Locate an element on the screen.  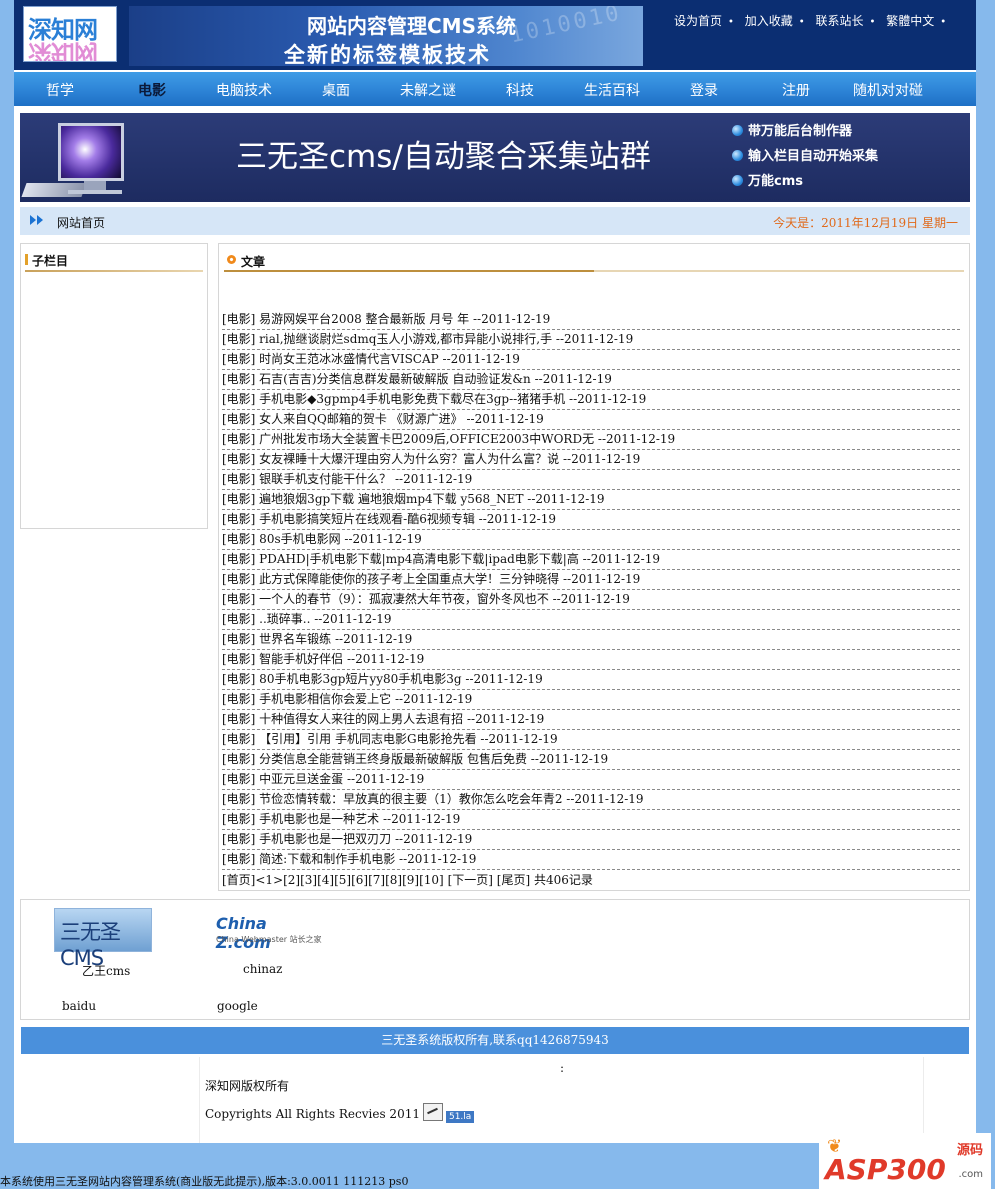
banner-slogan: 全新的标签模板技术 is located at coordinates (387, 54).